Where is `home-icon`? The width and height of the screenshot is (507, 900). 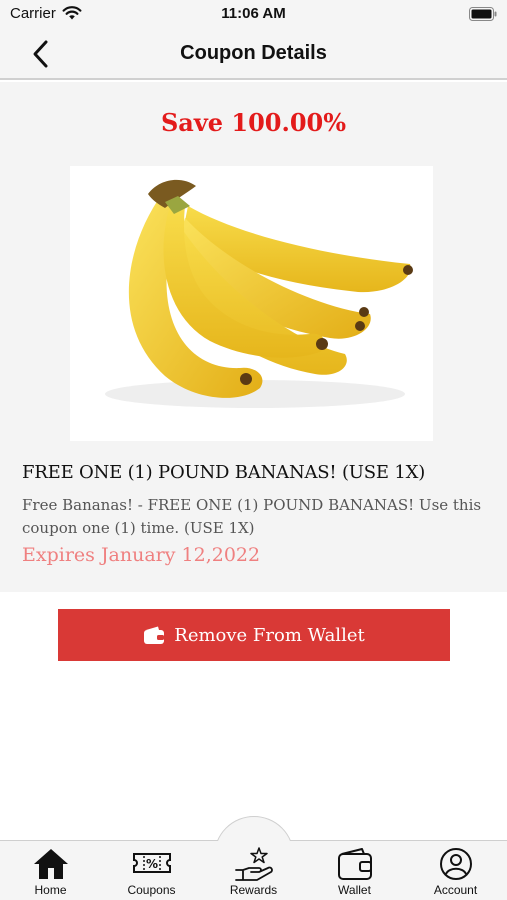
home-icon is located at coordinates (50, 864).